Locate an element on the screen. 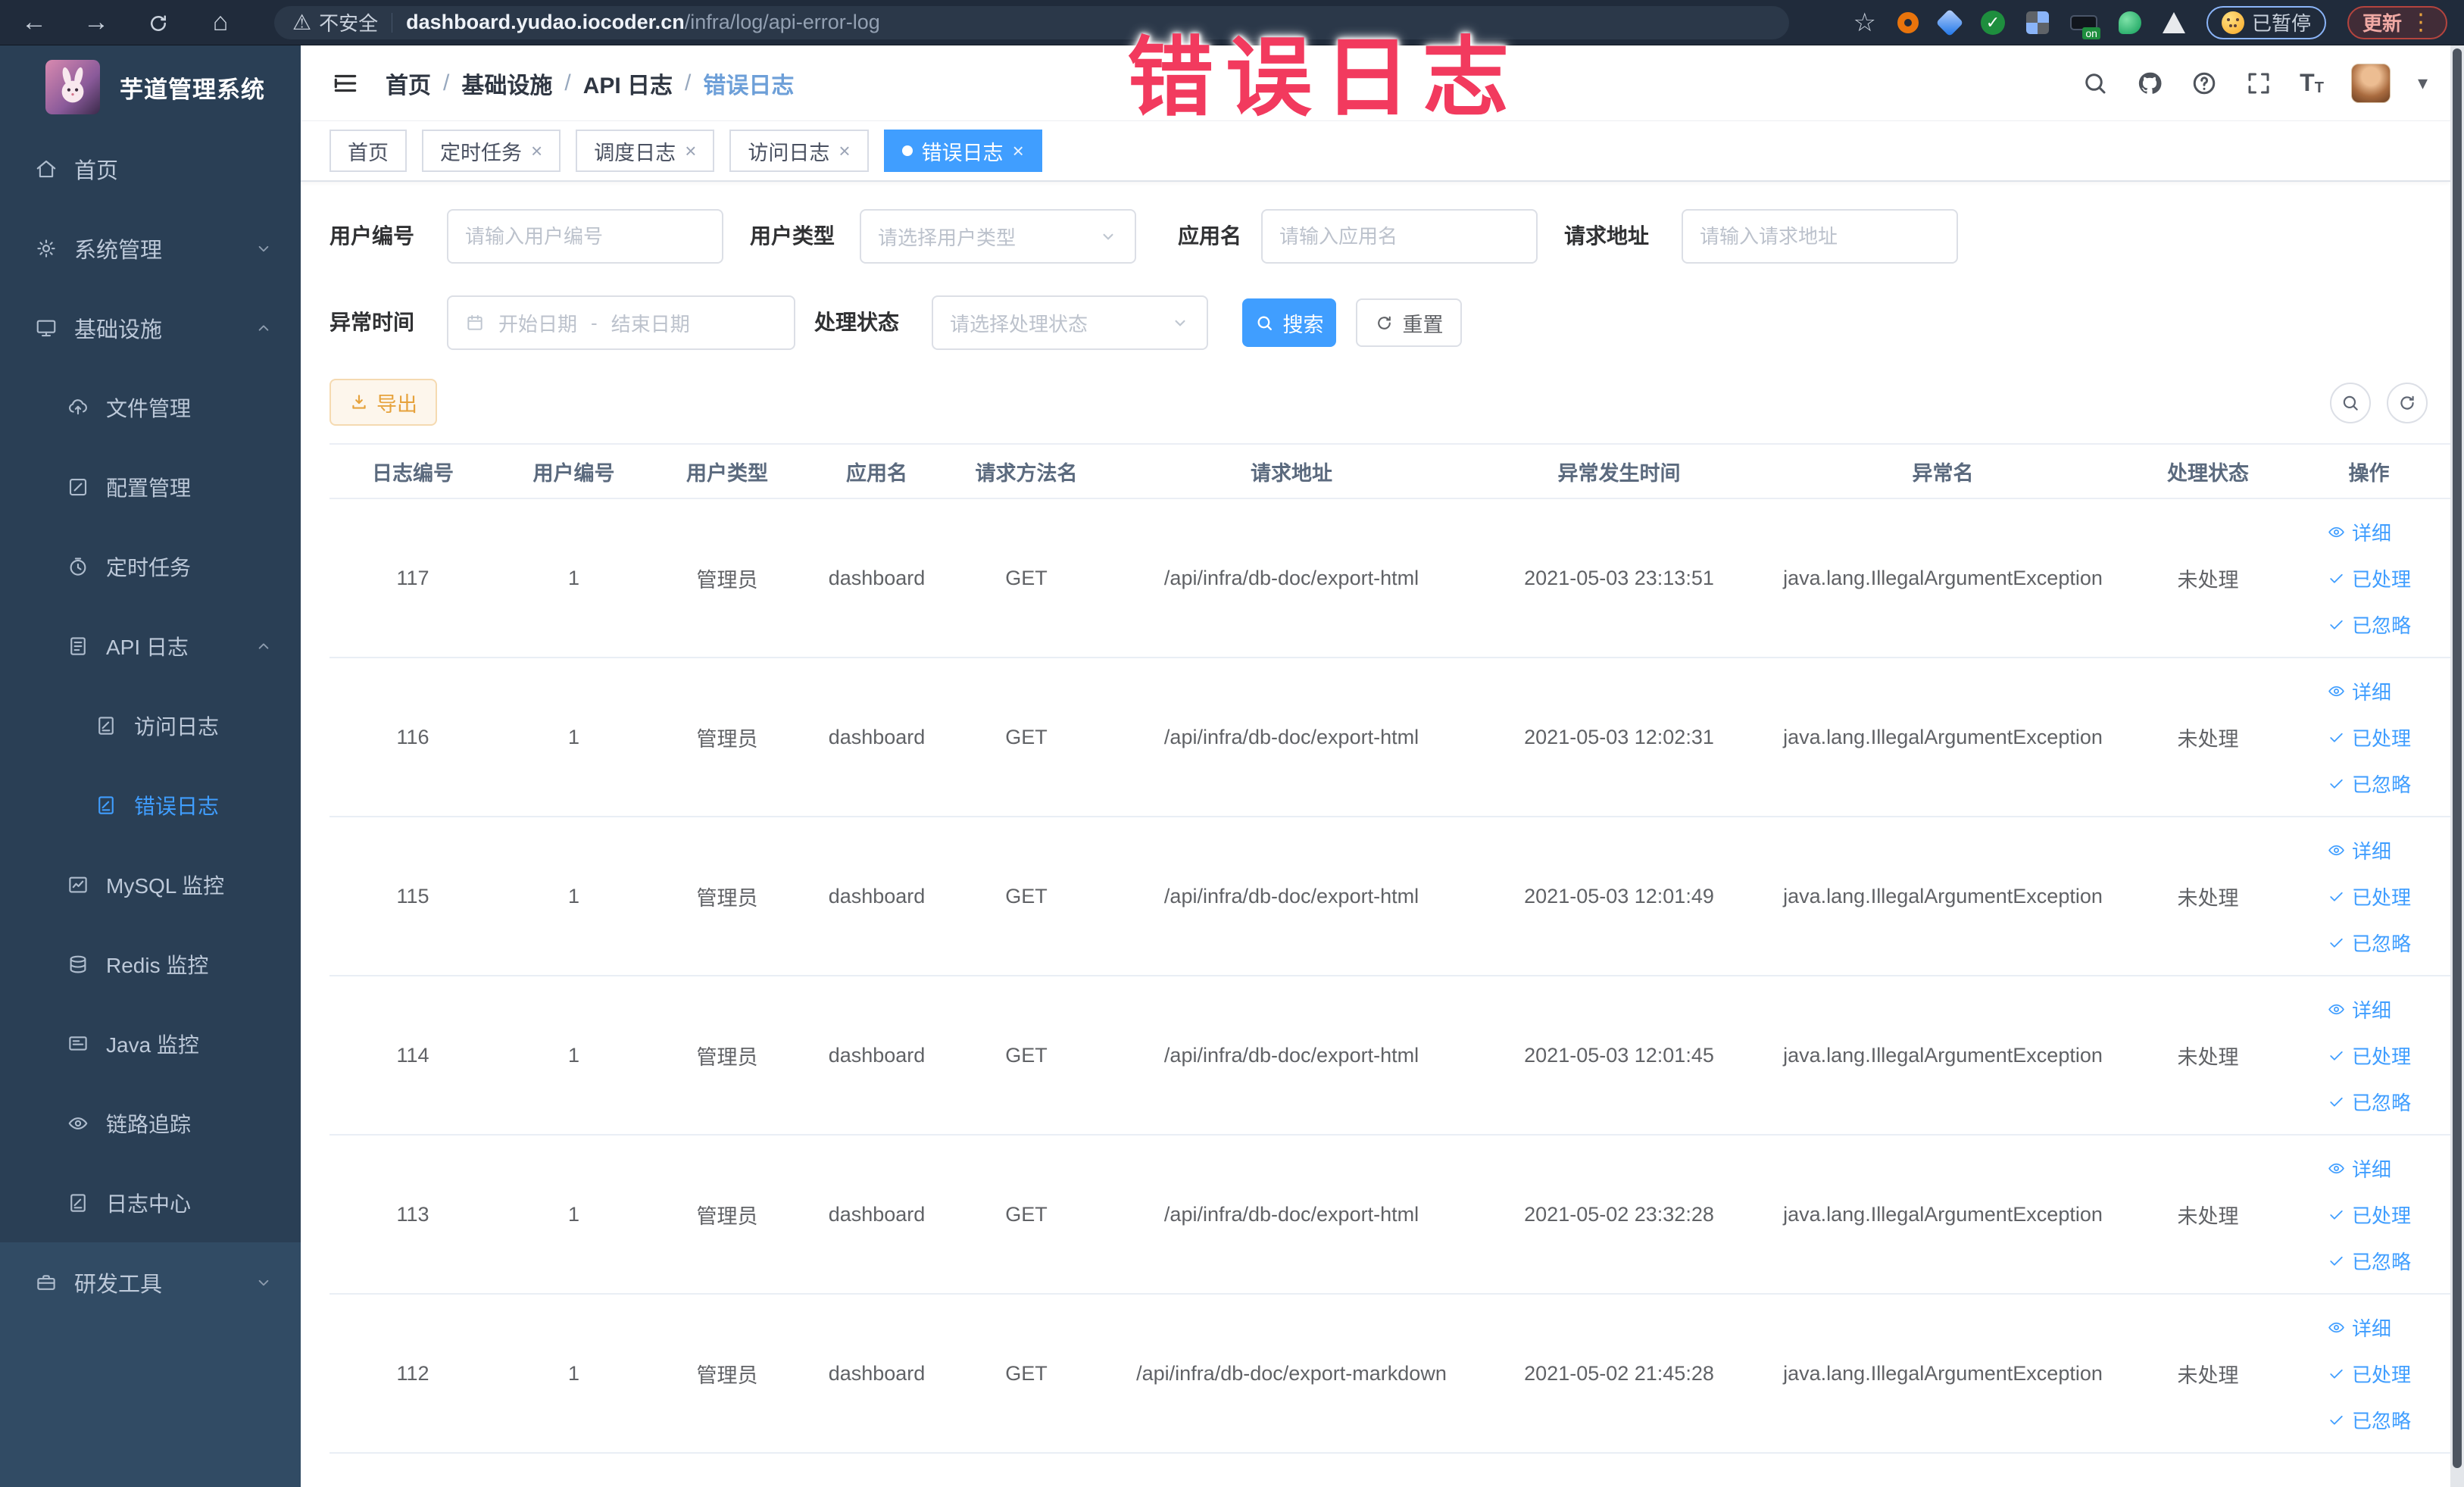 The width and height of the screenshot is (2464, 1487). sidebar-item-config-management: 配置管理 is located at coordinates (150, 486).